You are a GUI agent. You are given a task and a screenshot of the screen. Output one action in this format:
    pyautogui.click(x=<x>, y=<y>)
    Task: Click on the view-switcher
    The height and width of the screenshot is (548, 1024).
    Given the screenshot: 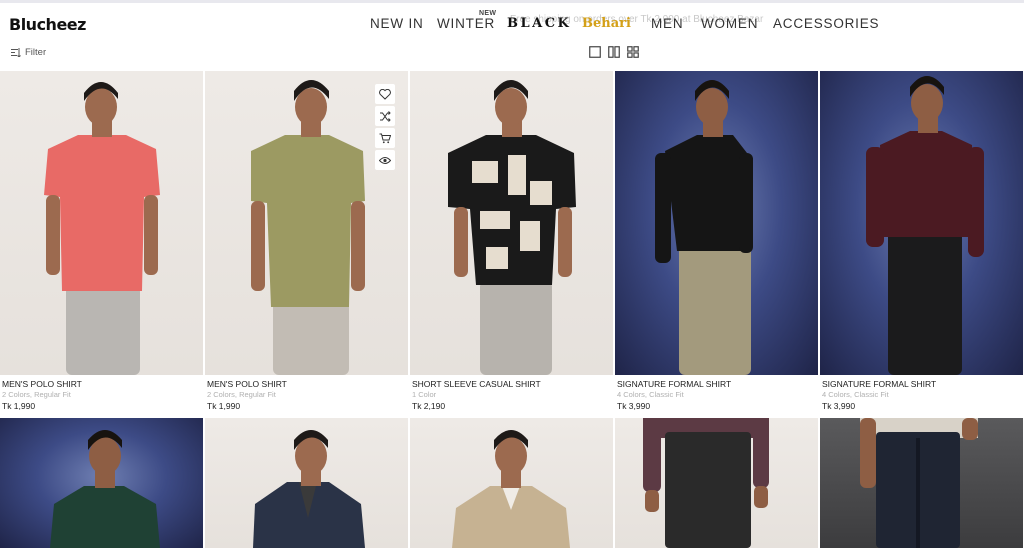 What is the action you would take?
    pyautogui.click(x=614, y=52)
    